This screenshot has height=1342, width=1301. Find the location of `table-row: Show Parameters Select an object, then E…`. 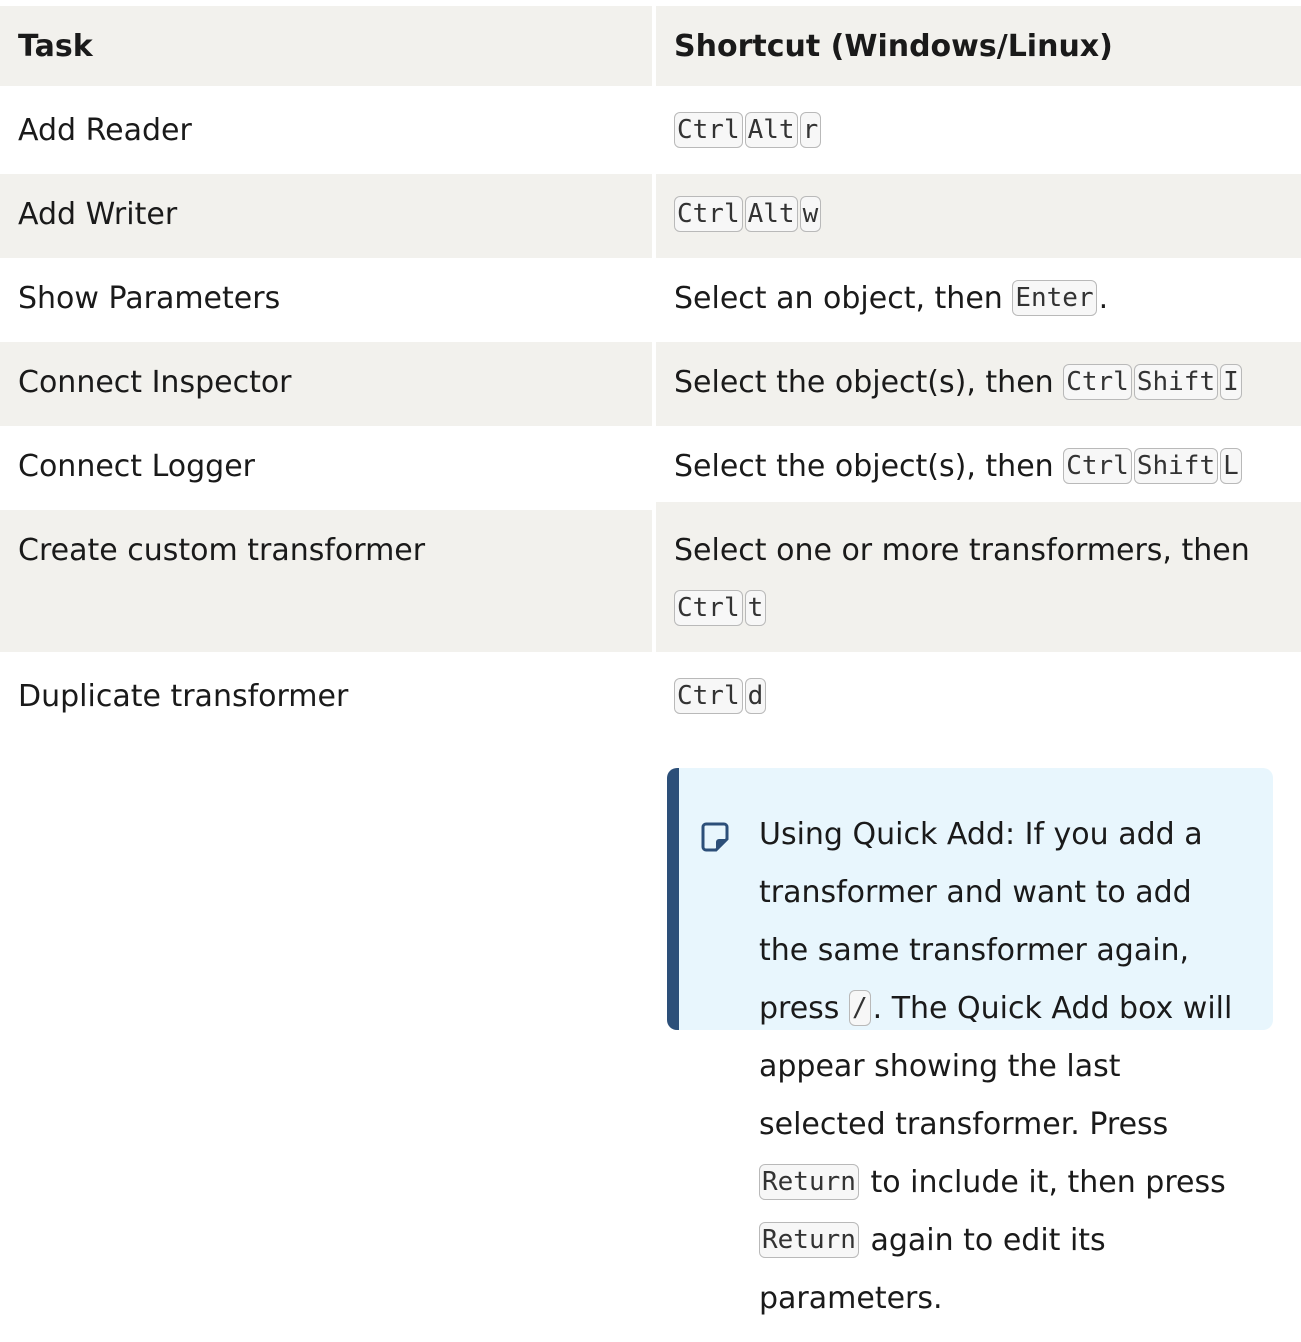

table-row: Show Parameters Select an object, then E… is located at coordinates (650, 300).